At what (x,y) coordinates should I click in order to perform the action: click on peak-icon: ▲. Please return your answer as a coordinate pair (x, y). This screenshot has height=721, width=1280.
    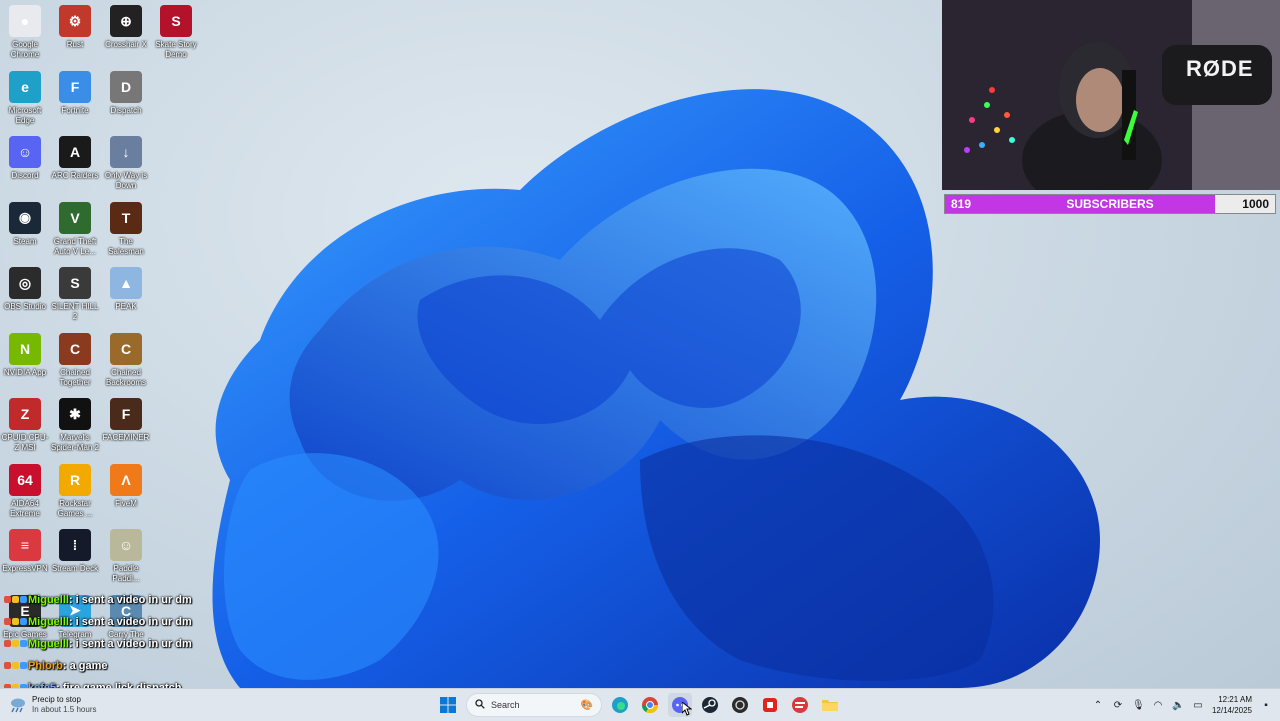
    Looking at the image, I should click on (126, 283).